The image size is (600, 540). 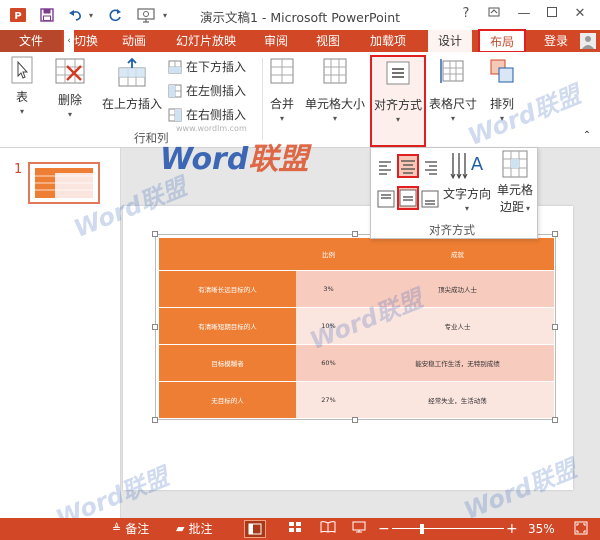 What do you see at coordinates (430, 167) in the screenshot?
I see `align-right-icon` at bounding box center [430, 167].